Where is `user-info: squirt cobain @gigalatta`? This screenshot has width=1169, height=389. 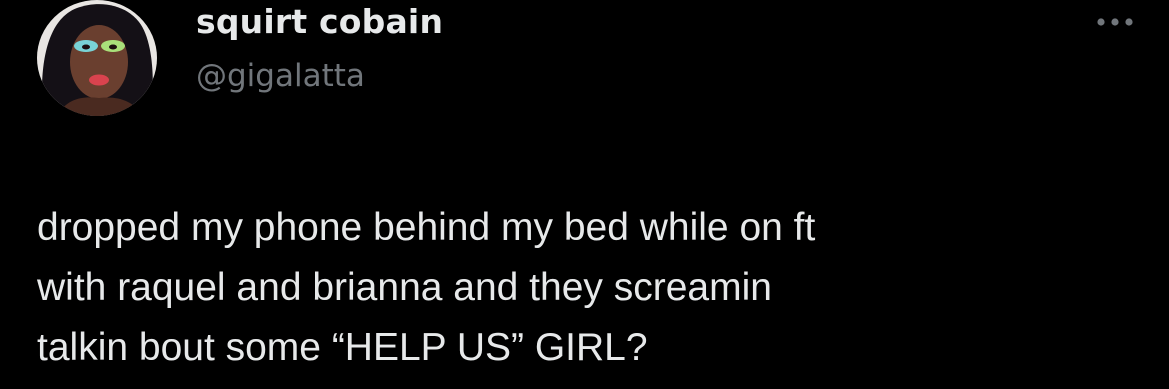
user-info: squirt cobain @gigalatta is located at coordinates (319, 48).